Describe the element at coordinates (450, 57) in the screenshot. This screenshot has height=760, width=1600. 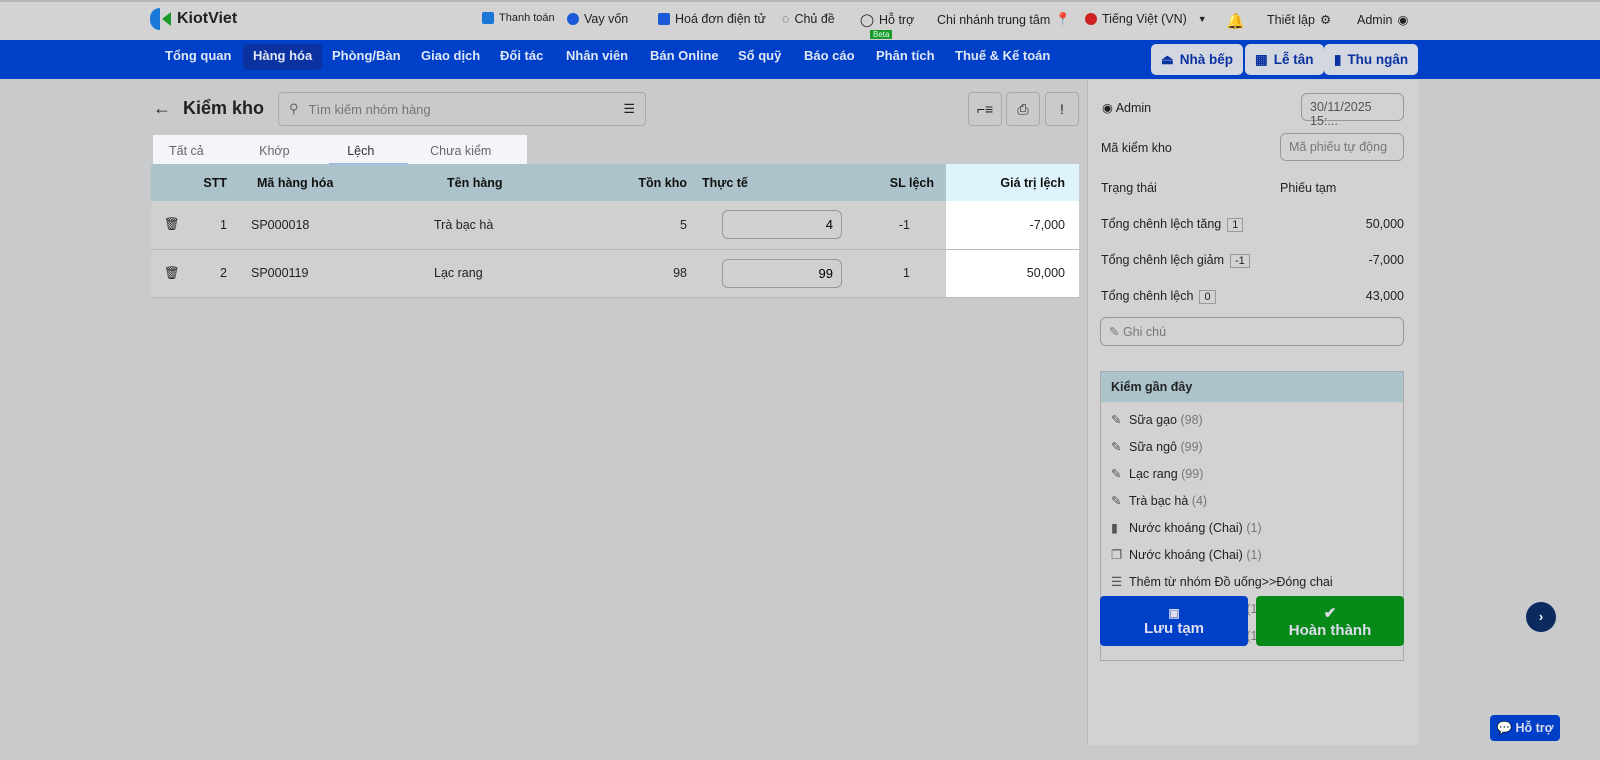
I see `nav-item: Giao dịch` at that location.